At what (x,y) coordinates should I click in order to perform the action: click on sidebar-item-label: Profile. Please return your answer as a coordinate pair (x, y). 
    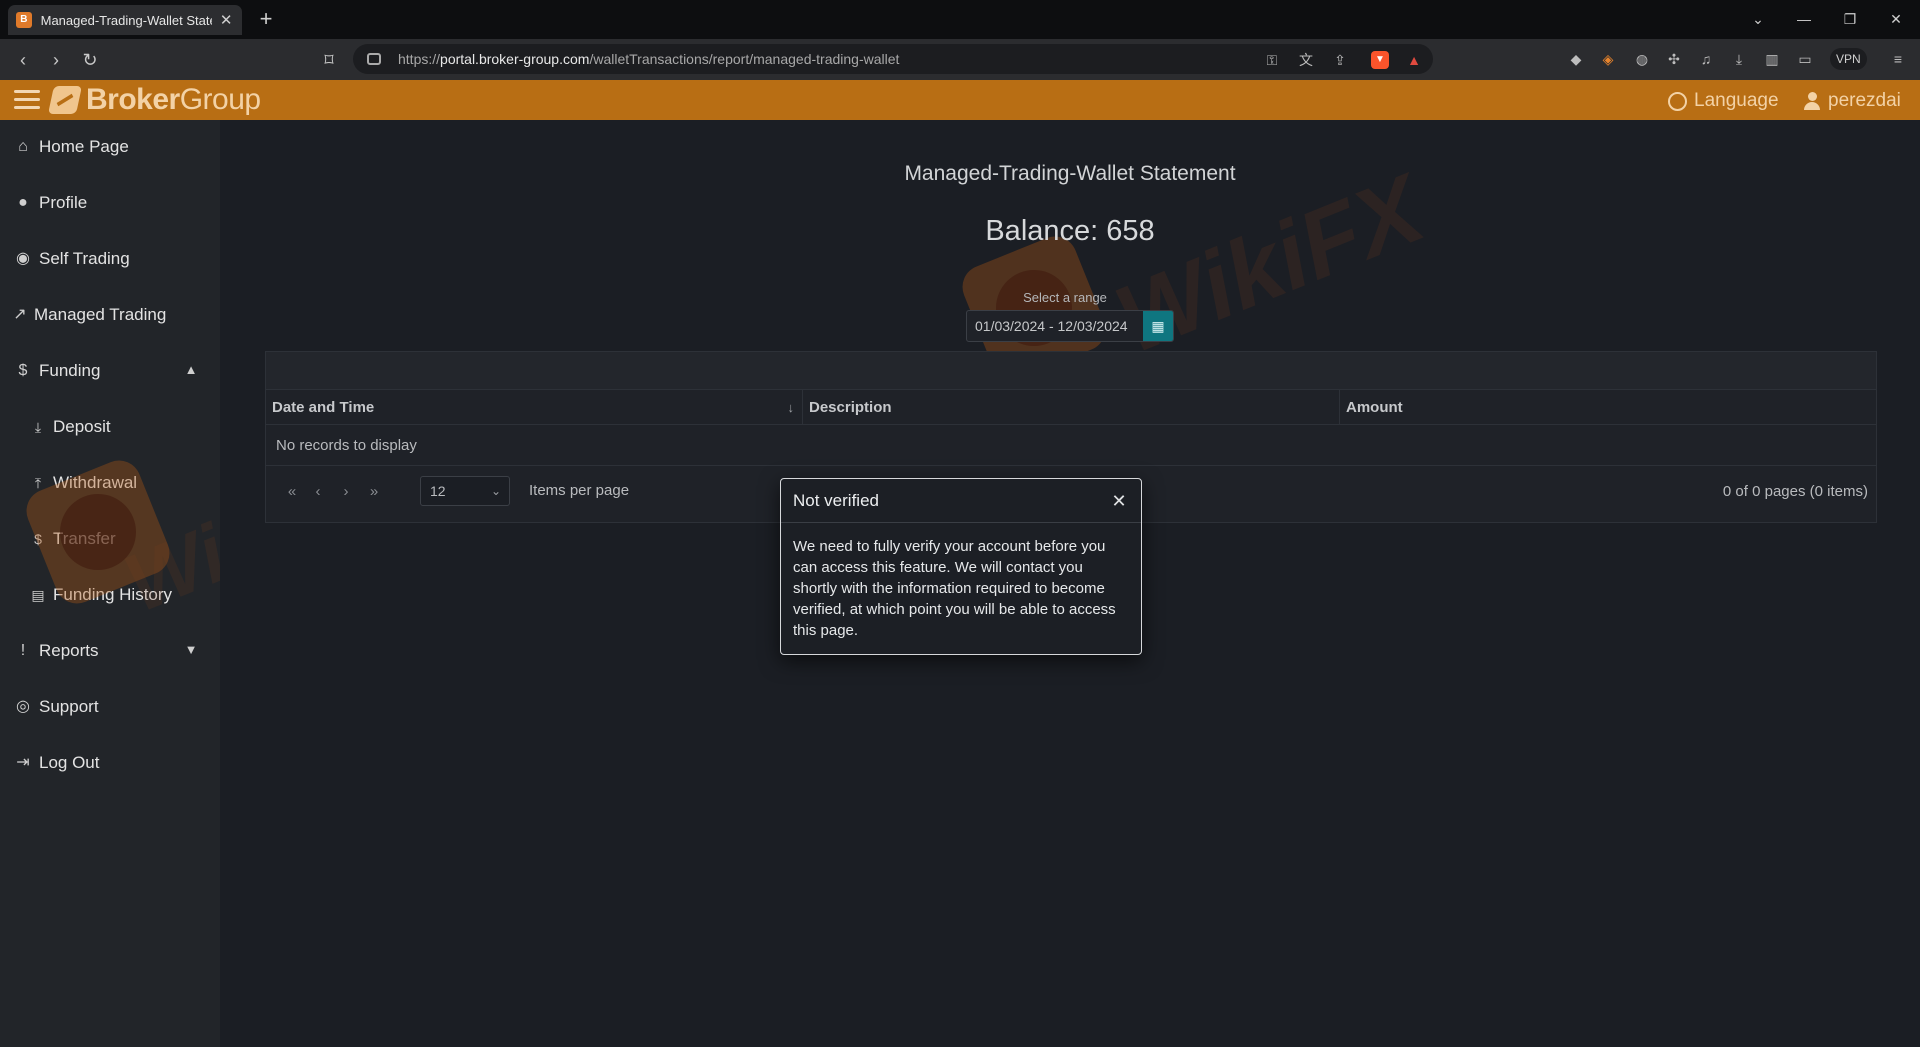
    Looking at the image, I should click on (63, 202).